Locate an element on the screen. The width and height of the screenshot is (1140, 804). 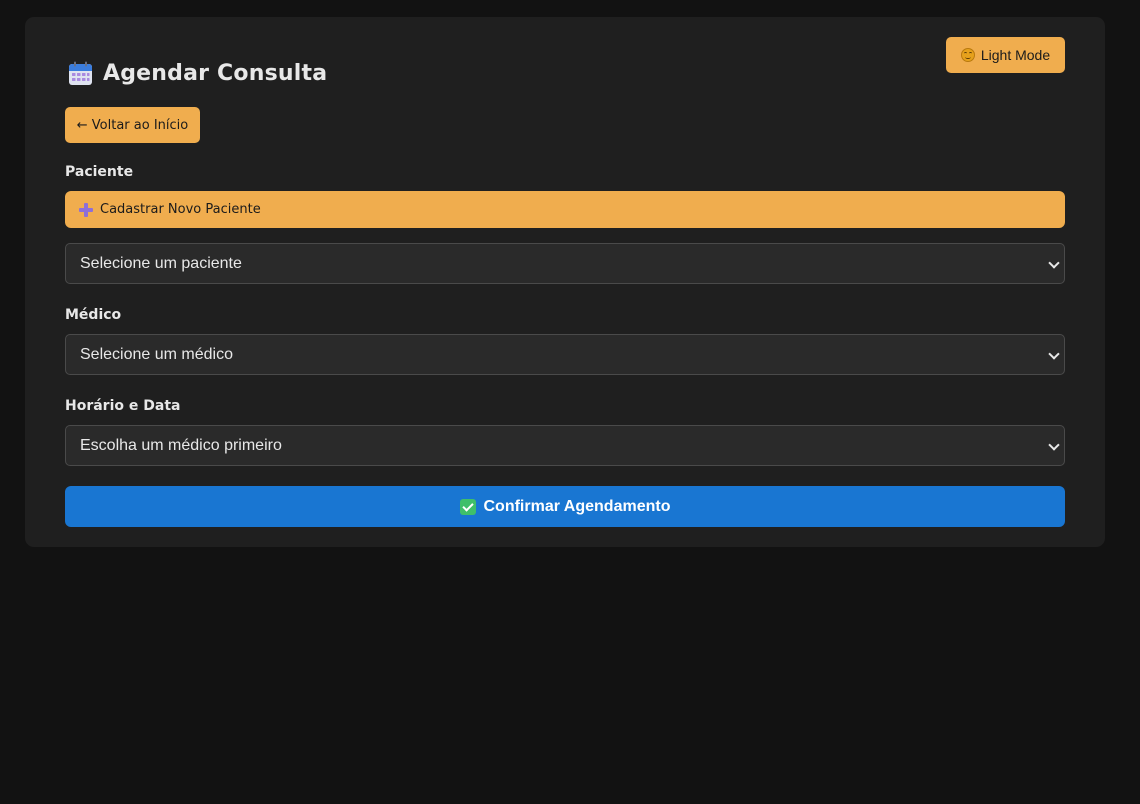
confirm-appointment-button: Confirmar Agendamento is located at coordinates (565, 506).